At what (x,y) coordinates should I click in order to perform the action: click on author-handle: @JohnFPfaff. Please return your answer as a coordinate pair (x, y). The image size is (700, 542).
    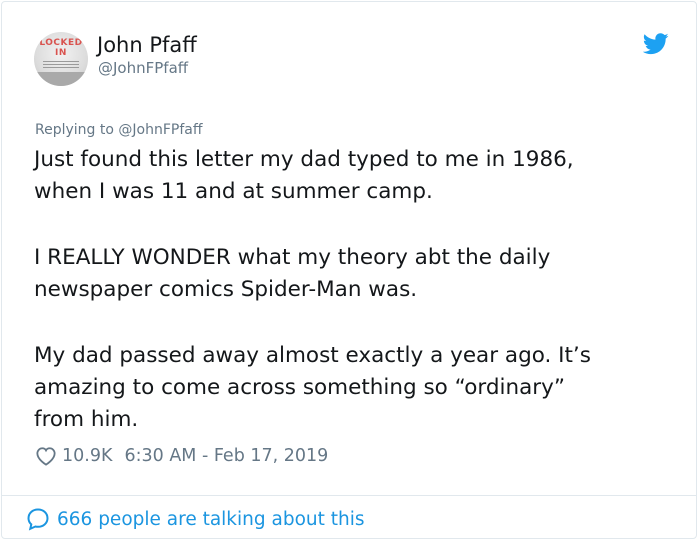
    Looking at the image, I should click on (143, 68).